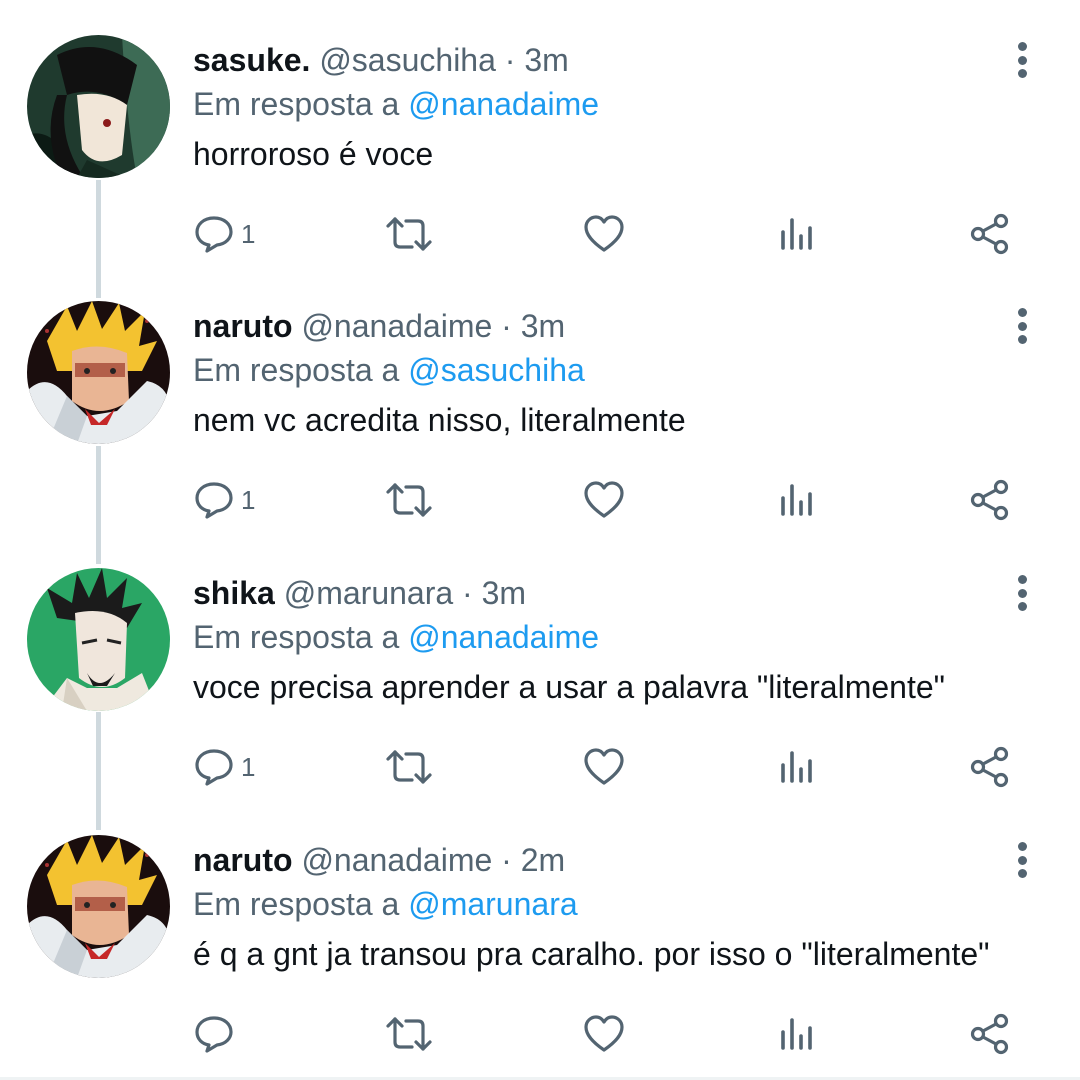 This screenshot has width=1080, height=1080. I want to click on handle: @sasuchiha, so click(407, 60).